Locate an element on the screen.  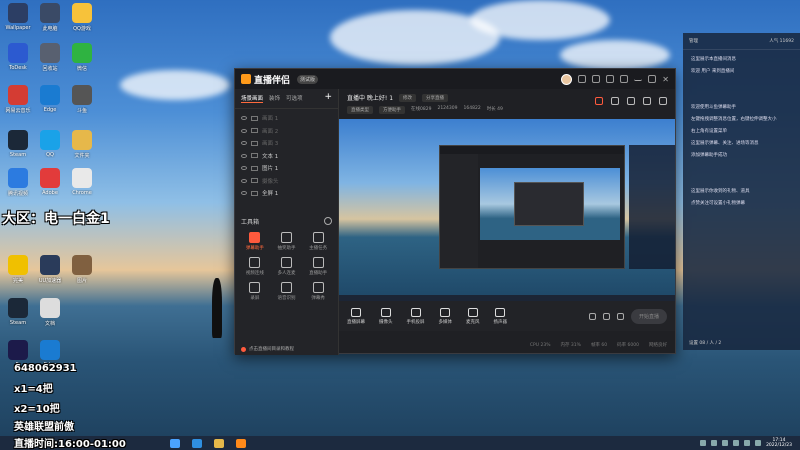
tab-decor: 装饰 is located at coordinates (274, 98).